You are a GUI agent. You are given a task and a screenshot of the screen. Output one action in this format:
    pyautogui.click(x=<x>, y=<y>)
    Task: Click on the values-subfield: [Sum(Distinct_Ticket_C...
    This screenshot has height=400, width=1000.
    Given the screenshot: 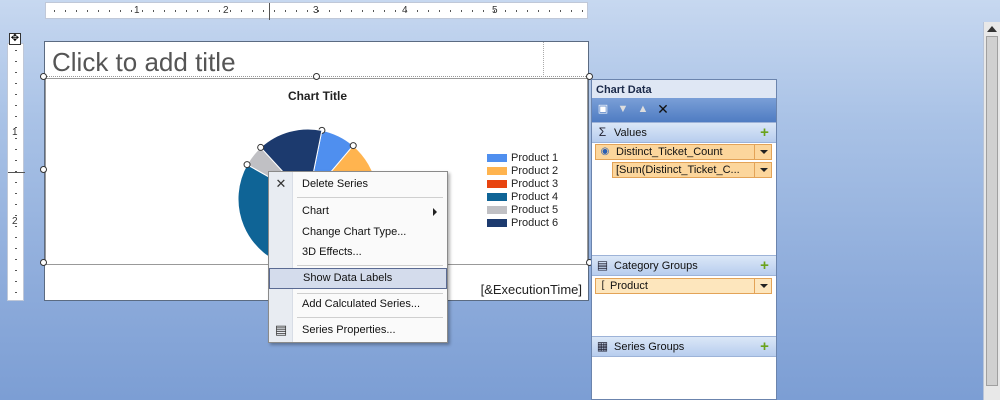 What is the action you would take?
    pyautogui.click(x=692, y=170)
    